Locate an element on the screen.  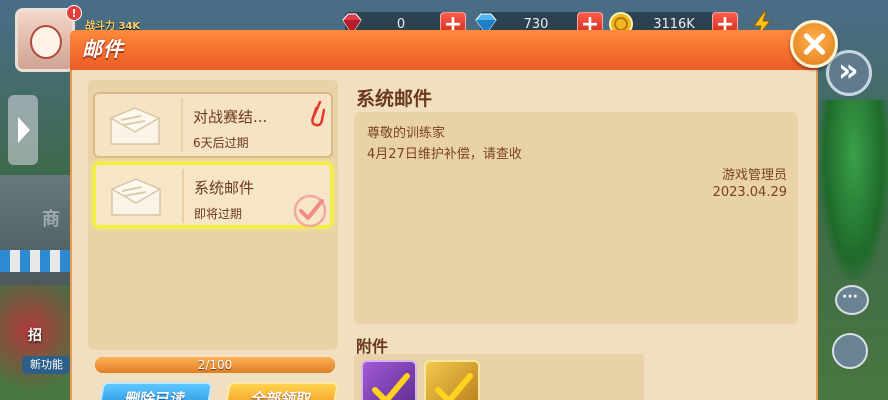
mail-sender: 游戏管理员 is located at coordinates (754, 175).